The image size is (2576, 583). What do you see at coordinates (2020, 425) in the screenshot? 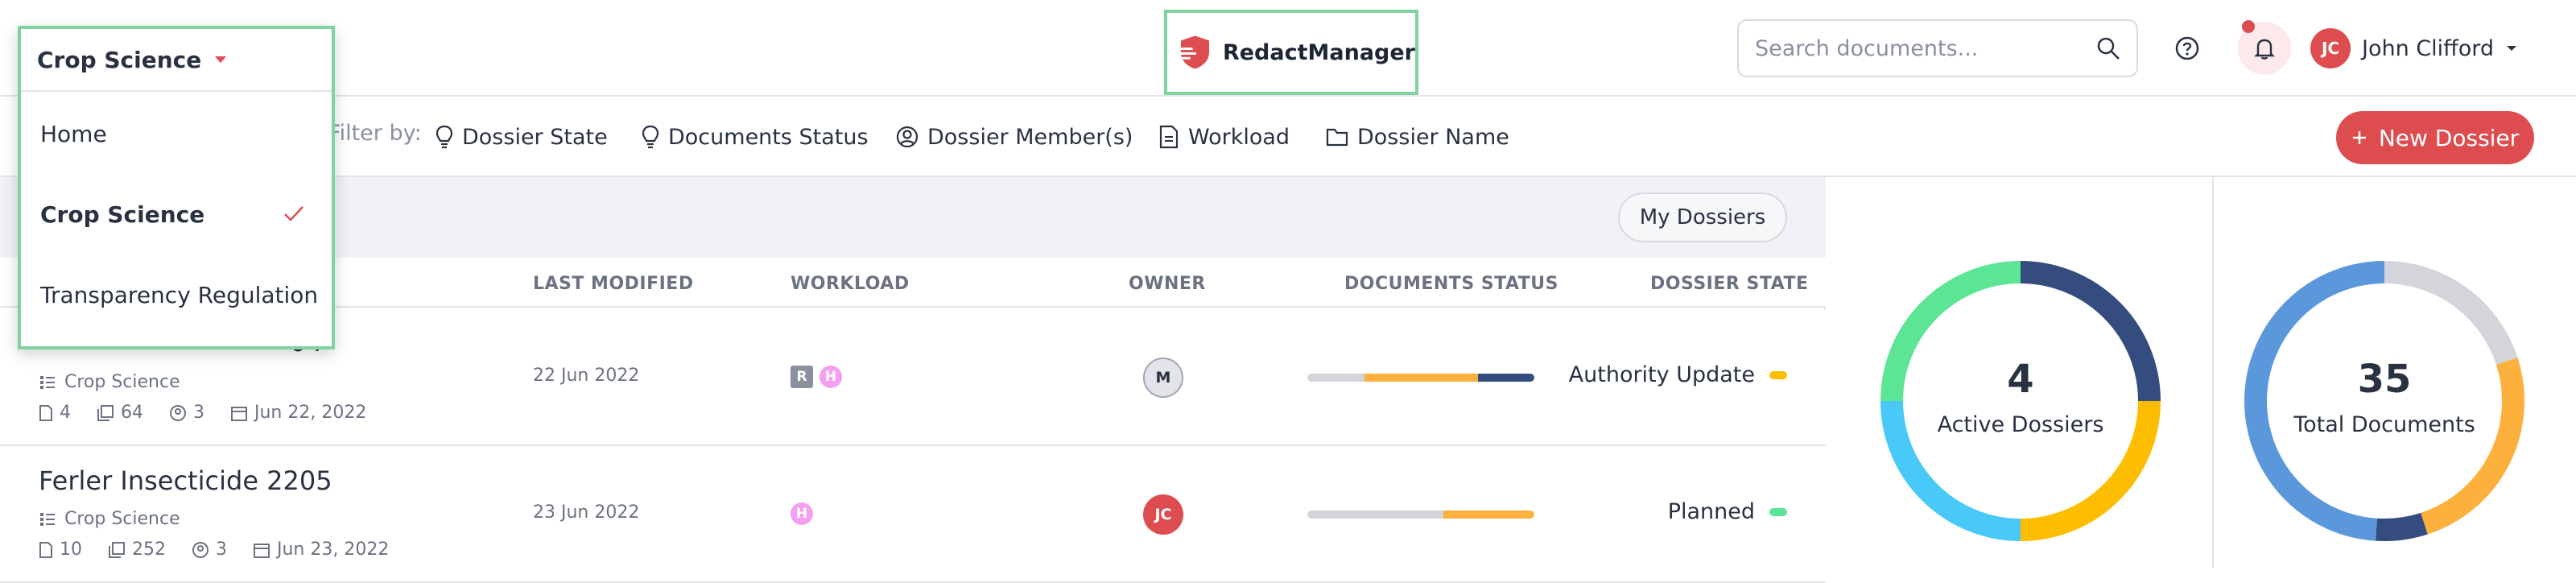
I see `active-dossiers-label: Active Dossiers` at bounding box center [2020, 425].